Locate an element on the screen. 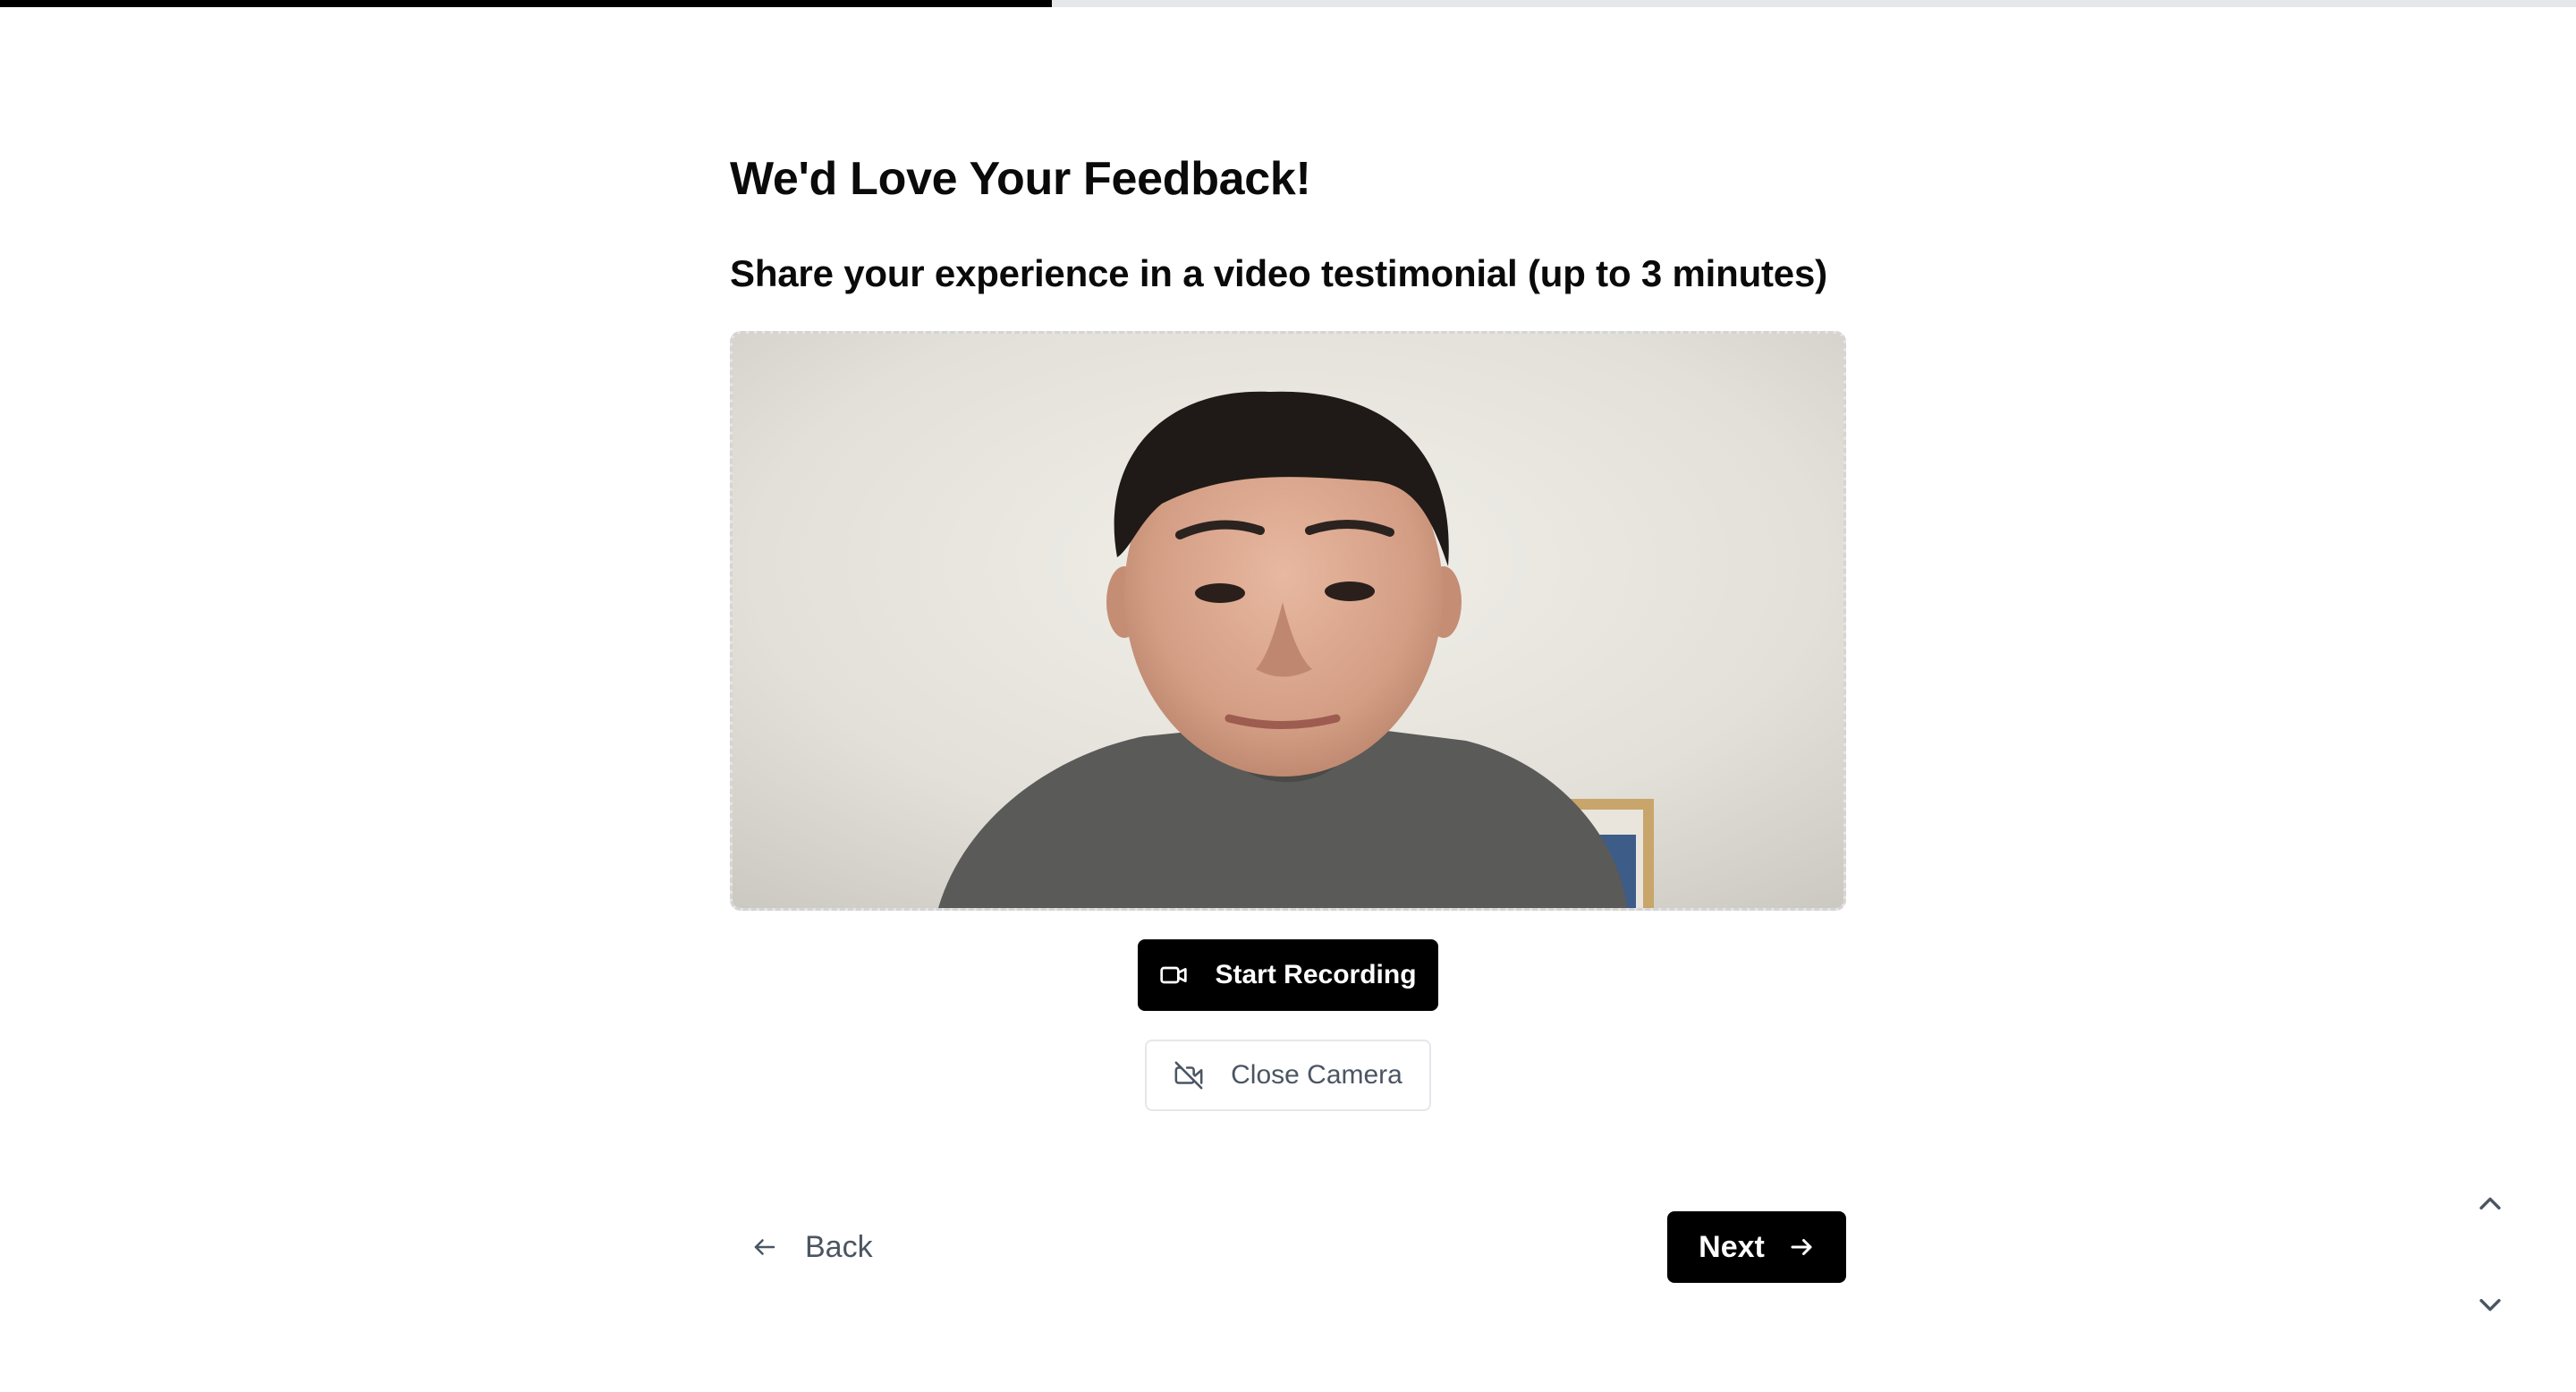 This screenshot has width=2576, height=1392. back-button: Back is located at coordinates (812, 1247).